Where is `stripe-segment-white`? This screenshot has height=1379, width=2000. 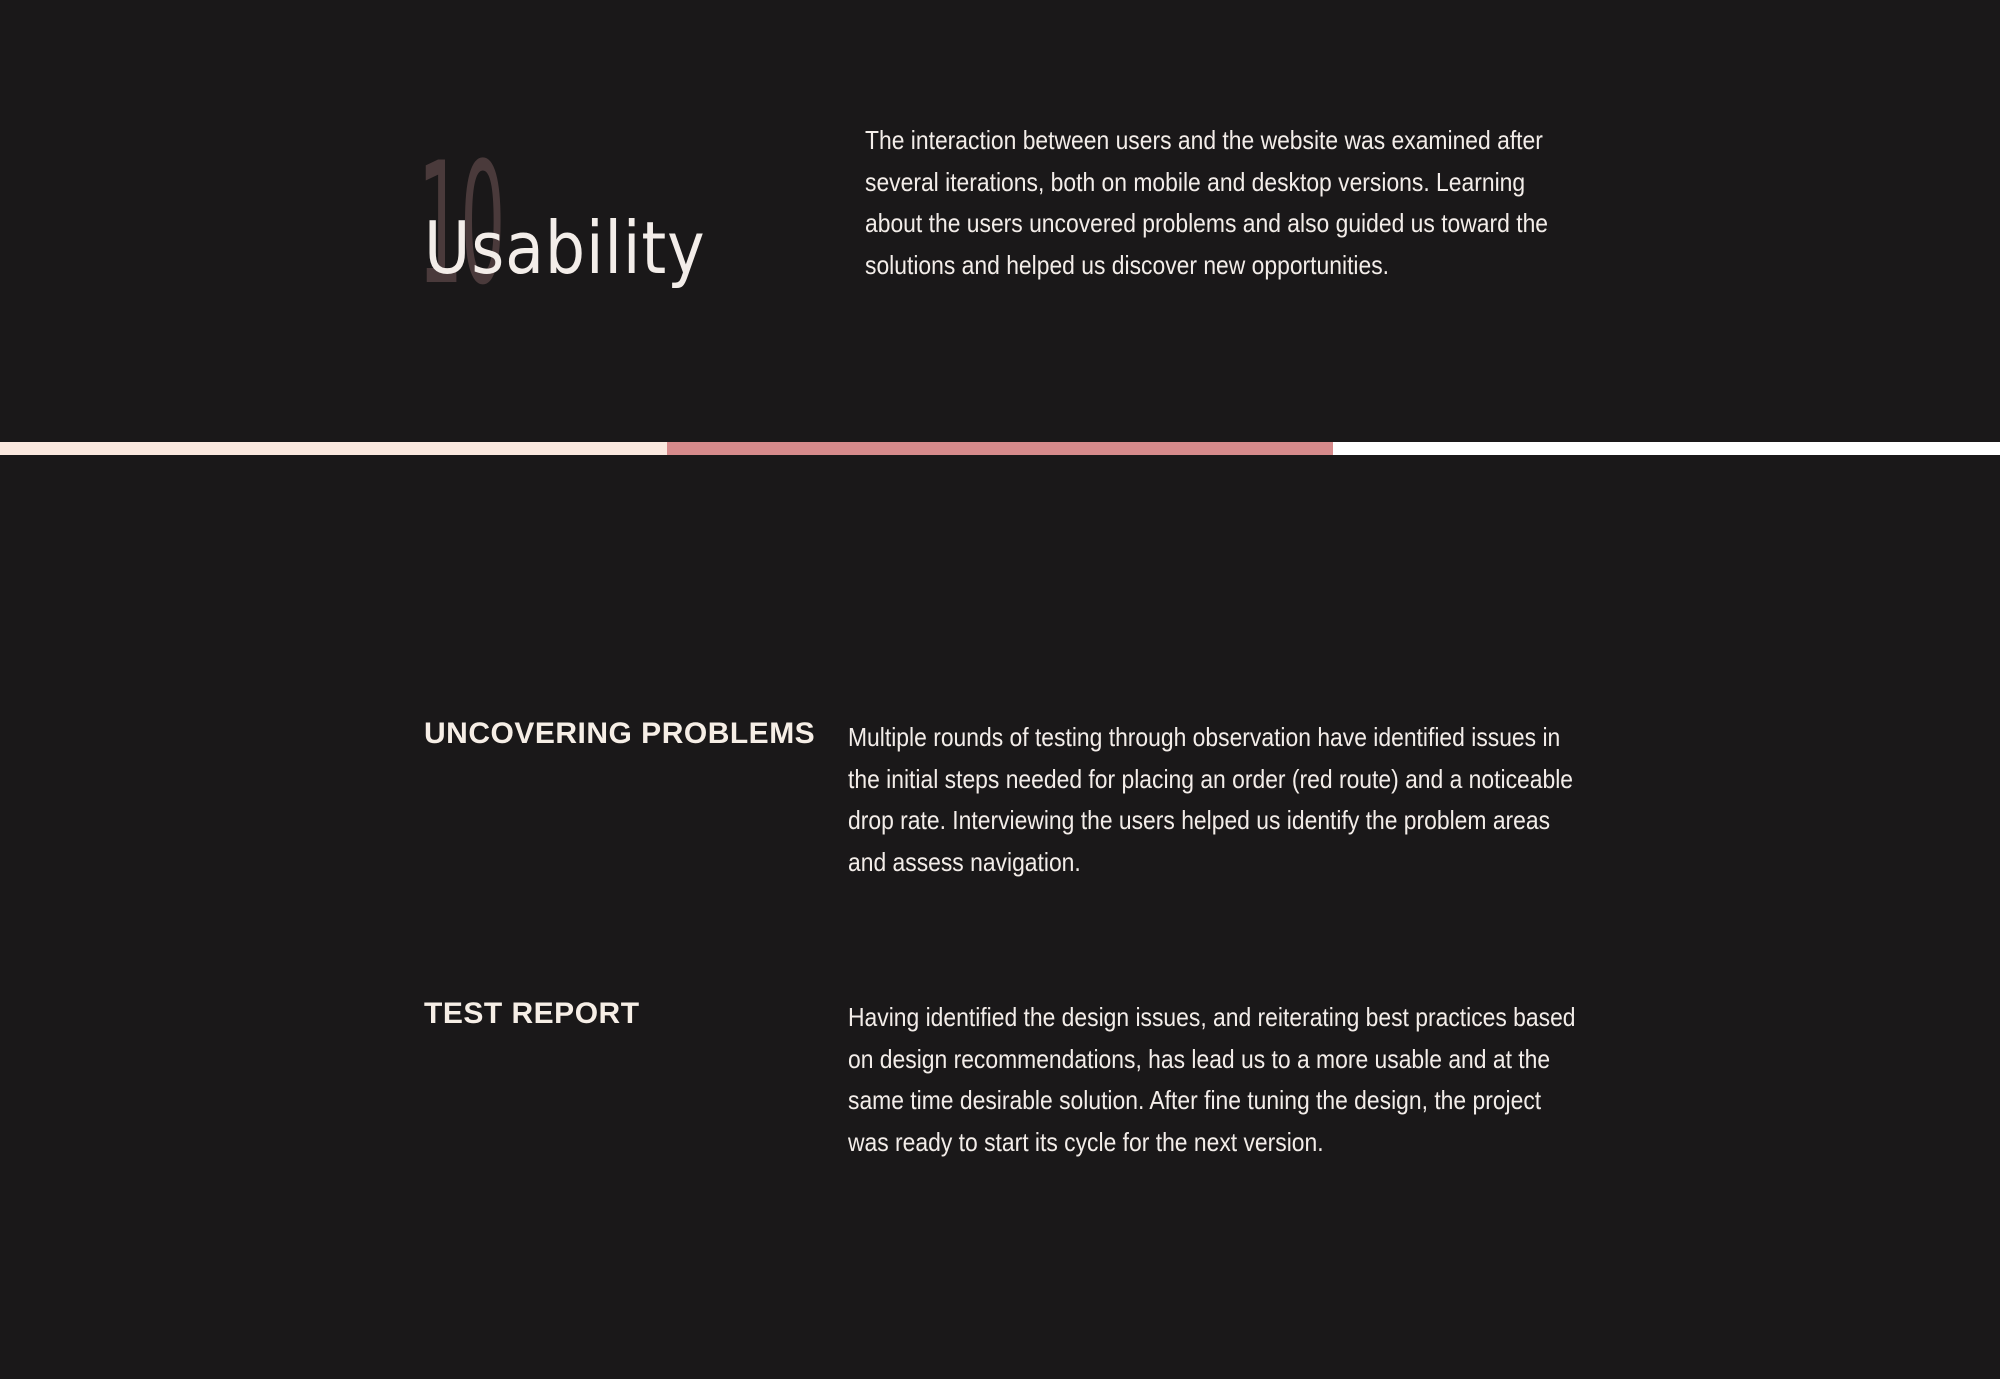 stripe-segment-white is located at coordinates (1666, 448).